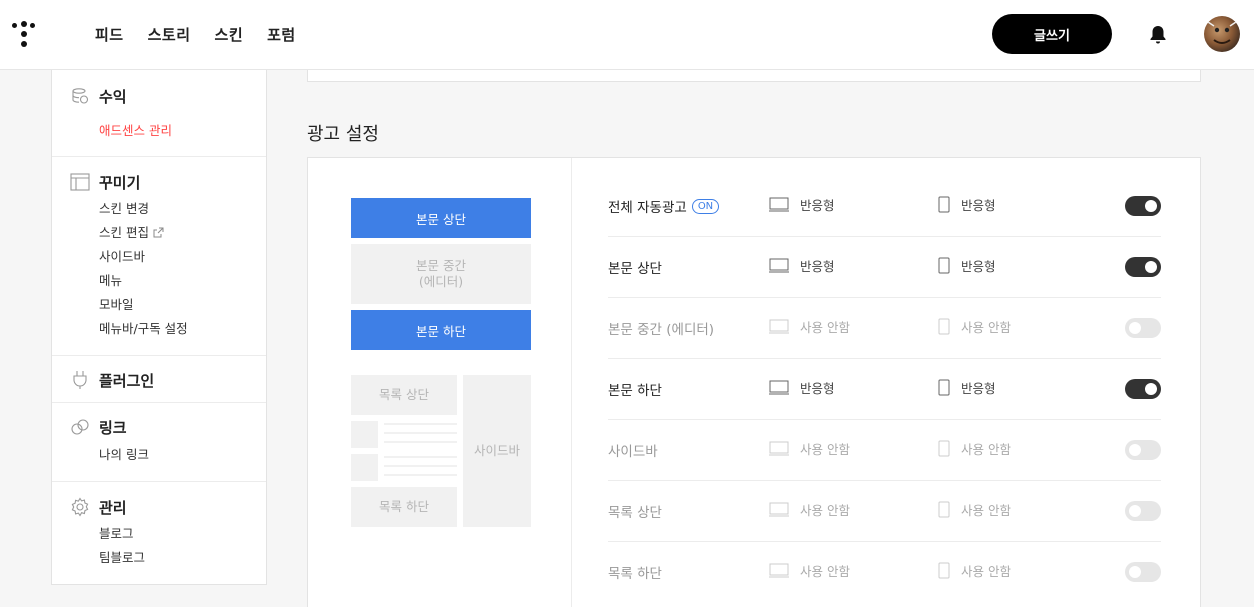  Describe the element at coordinates (754, 76) in the screenshot. I see `previous-card-bottom` at that location.